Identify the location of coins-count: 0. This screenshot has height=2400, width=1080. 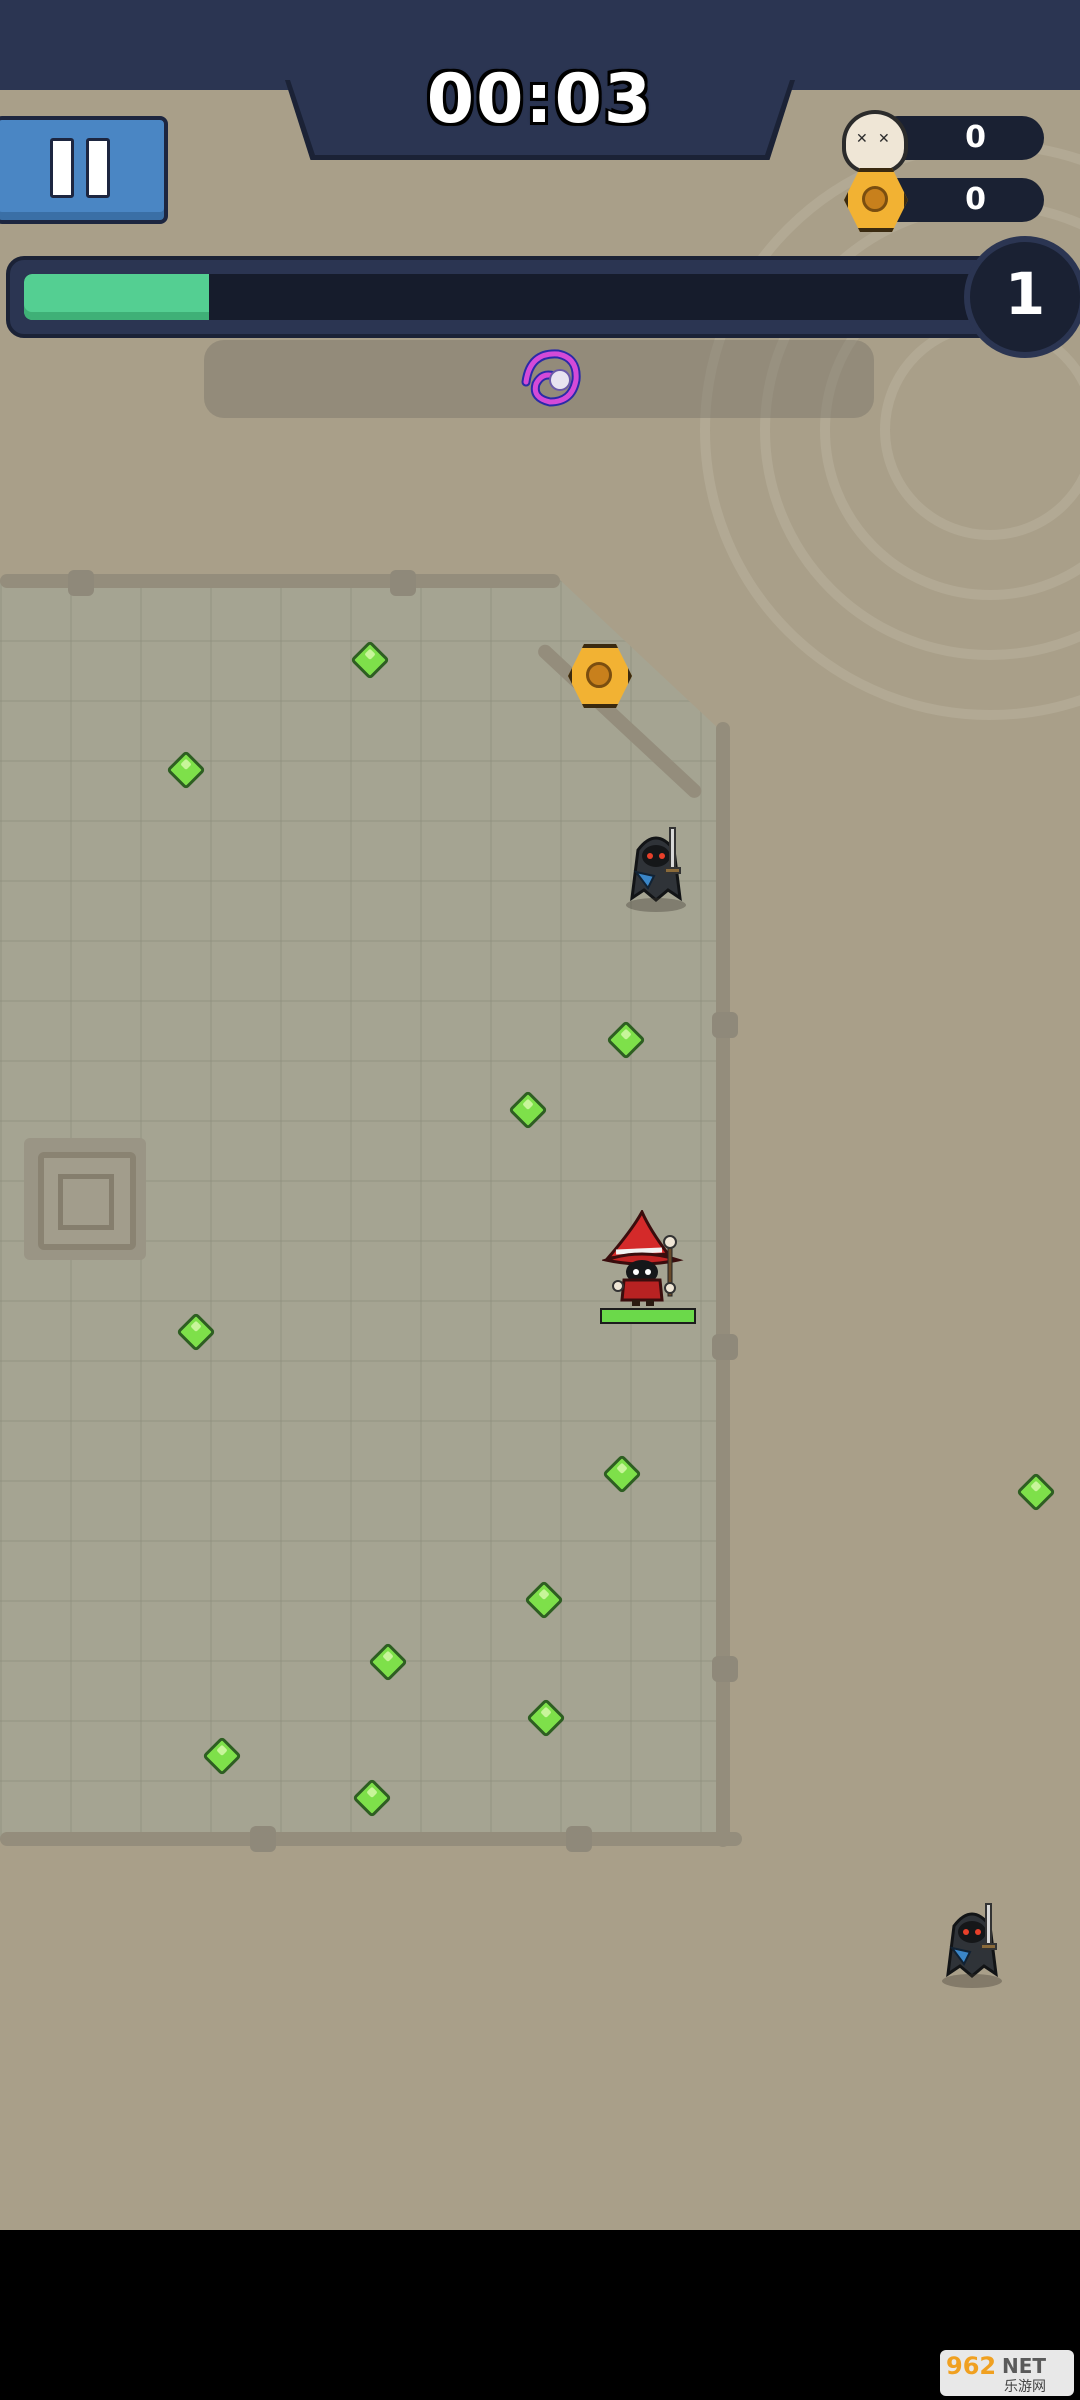
(975, 199).